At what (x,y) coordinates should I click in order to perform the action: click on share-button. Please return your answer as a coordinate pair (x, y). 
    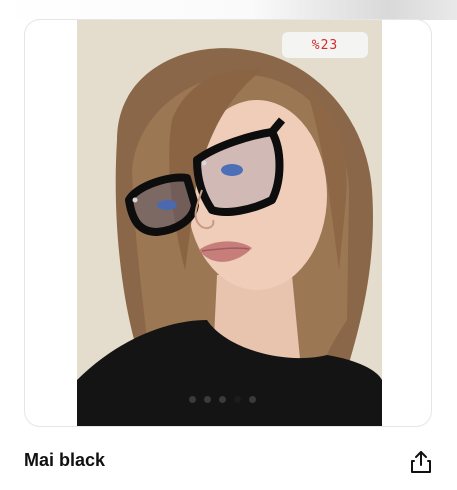
    Looking at the image, I should click on (421, 462).